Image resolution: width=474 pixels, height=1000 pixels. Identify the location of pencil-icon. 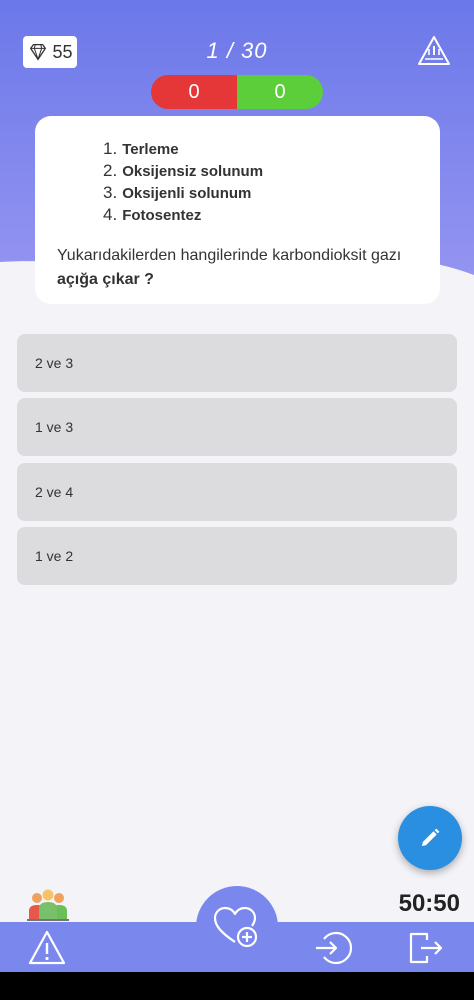
(431, 837).